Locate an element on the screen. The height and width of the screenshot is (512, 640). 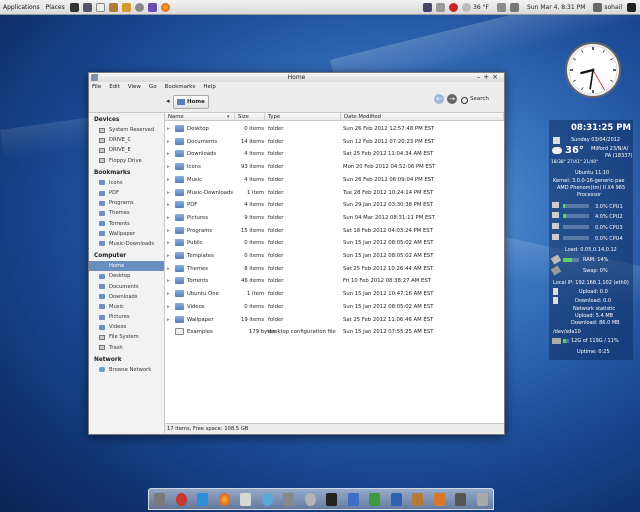
menu-edit: Edit is located at coordinates (114, 87).